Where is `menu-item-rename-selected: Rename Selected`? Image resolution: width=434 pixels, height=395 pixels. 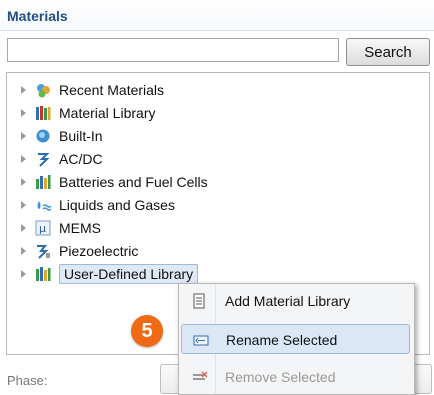
menu-item-rename-selected: Rename Selected is located at coordinates (295, 339).